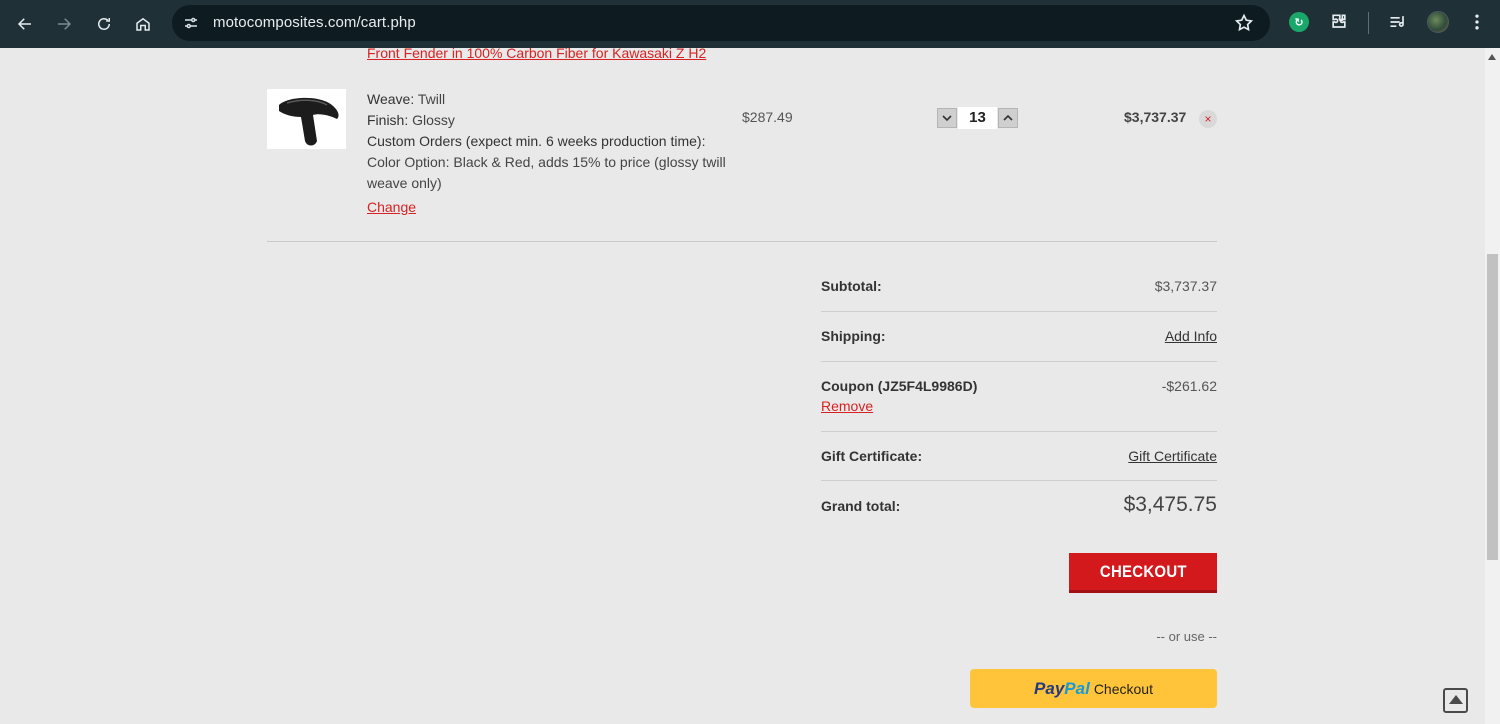  Describe the element at coordinates (547, 120) in the screenshot. I see `option-finish: Finish: Glossy` at that location.